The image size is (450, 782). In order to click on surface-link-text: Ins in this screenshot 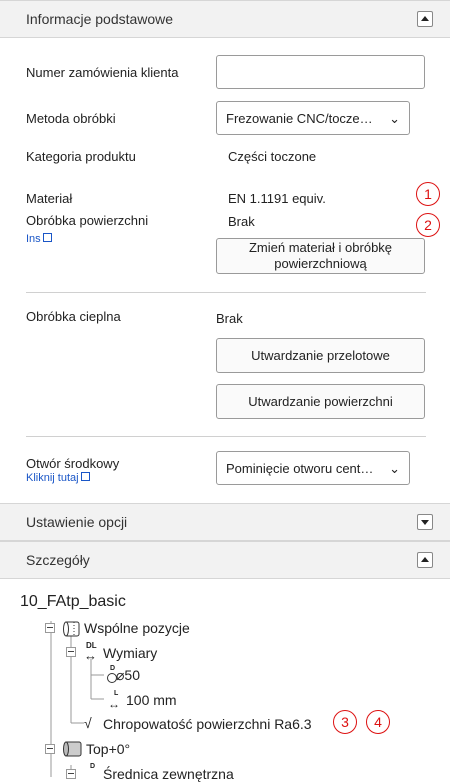, I will do `click(33, 239)`.